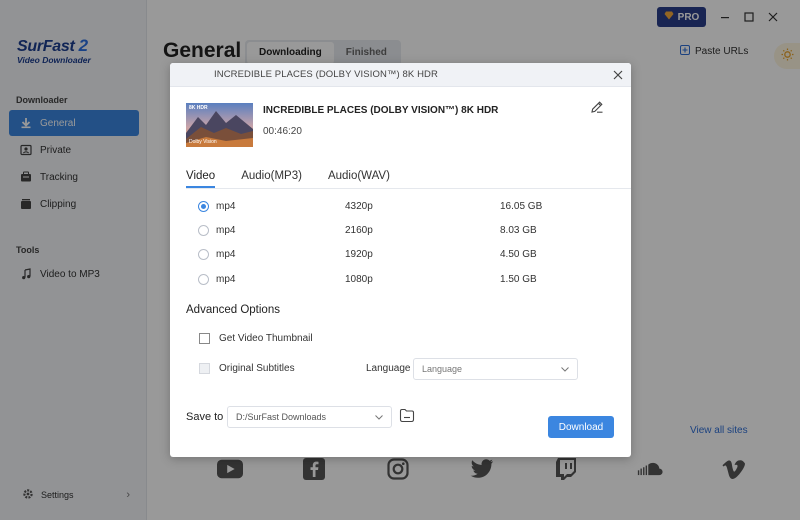 Image resolution: width=800 pixels, height=520 pixels. I want to click on original-subtitles-label: Original Subtitles, so click(257, 368).